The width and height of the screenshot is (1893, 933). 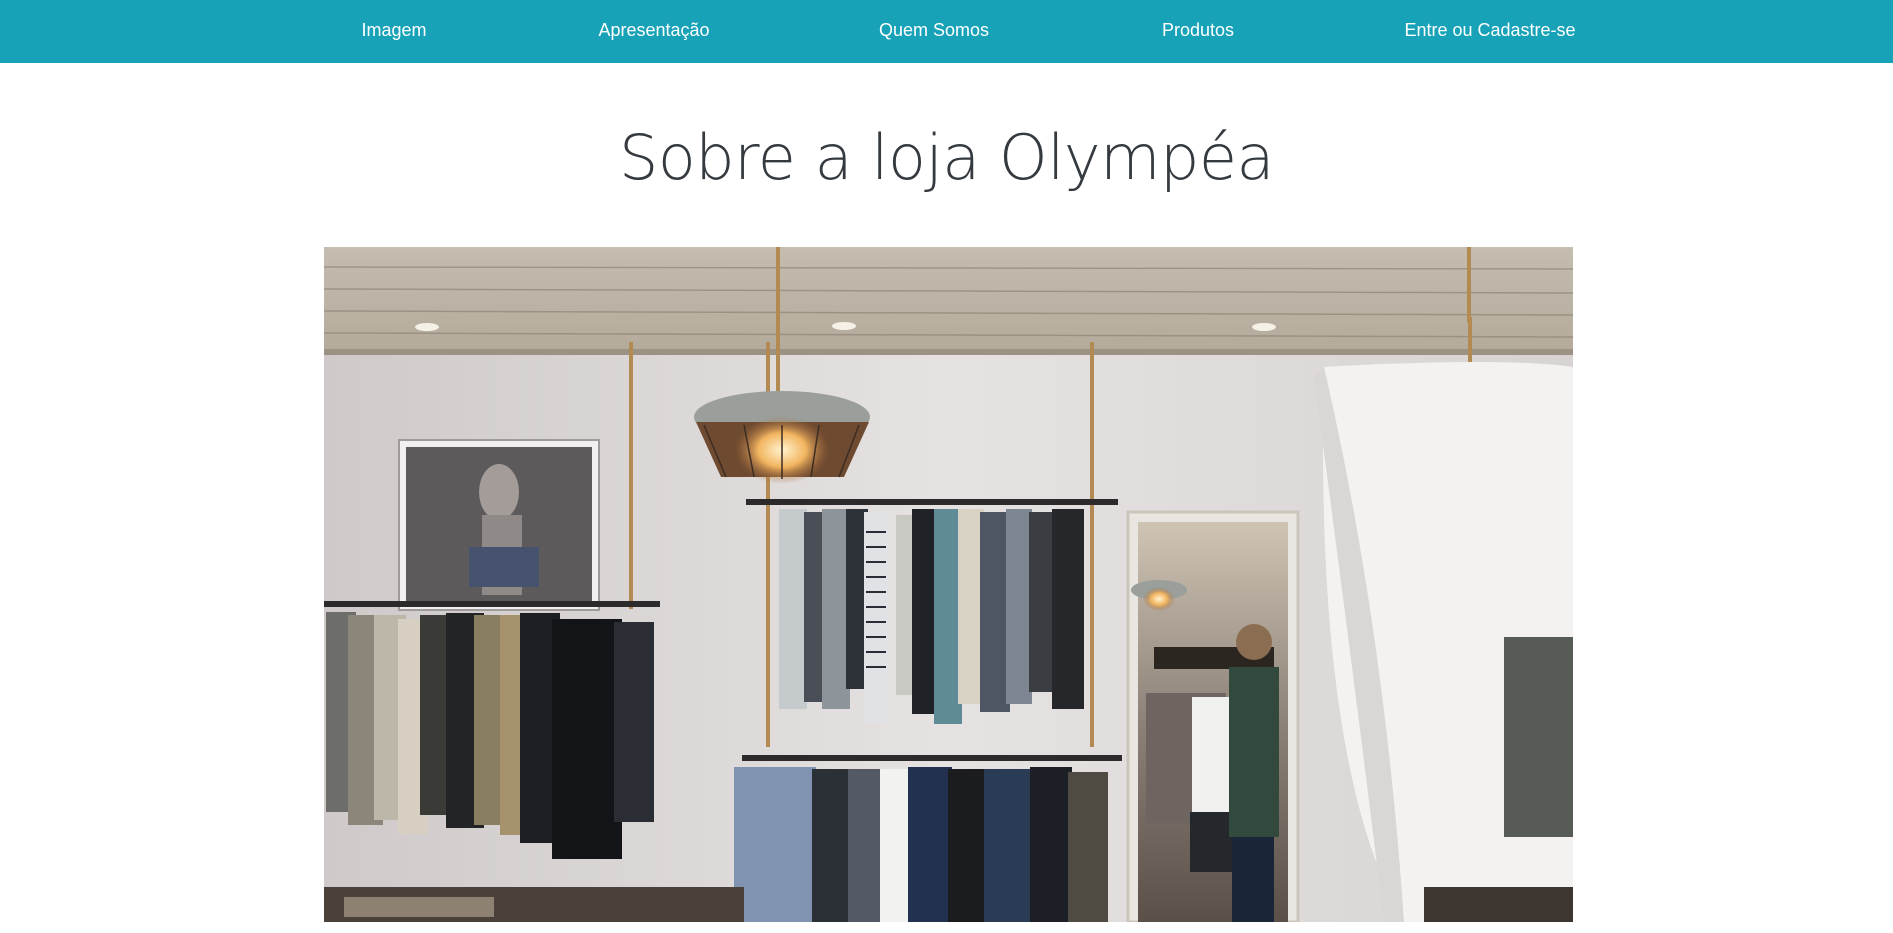 What do you see at coordinates (653, 31) in the screenshot?
I see `nav-item-apresentacao: Apresentação` at bounding box center [653, 31].